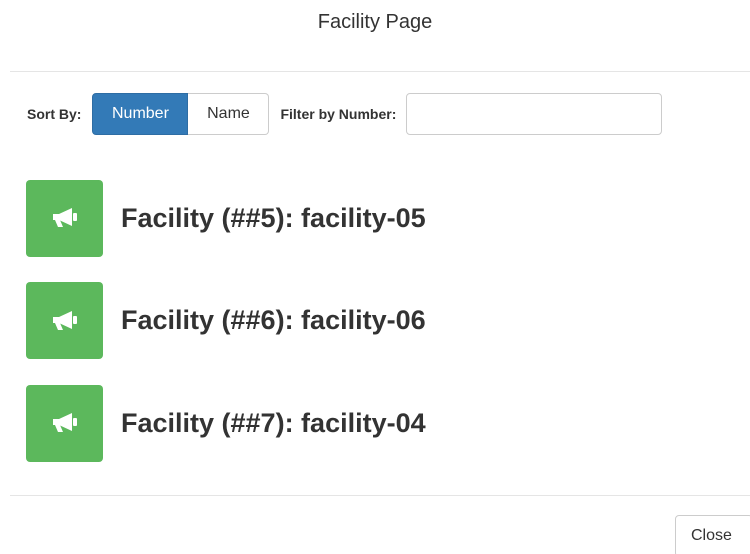 The height and width of the screenshot is (554, 750). What do you see at coordinates (338, 114) in the screenshot?
I see `filter-by-number-label: Filter by Number:` at bounding box center [338, 114].